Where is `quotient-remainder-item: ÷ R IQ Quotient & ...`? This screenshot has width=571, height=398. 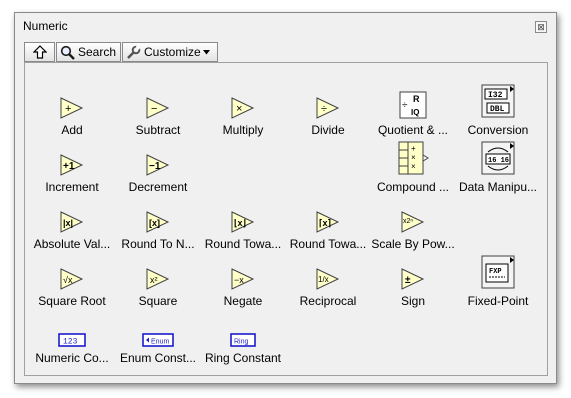 quotient-remainder-item: ÷ R IQ Quotient & ... is located at coordinates (413, 113).